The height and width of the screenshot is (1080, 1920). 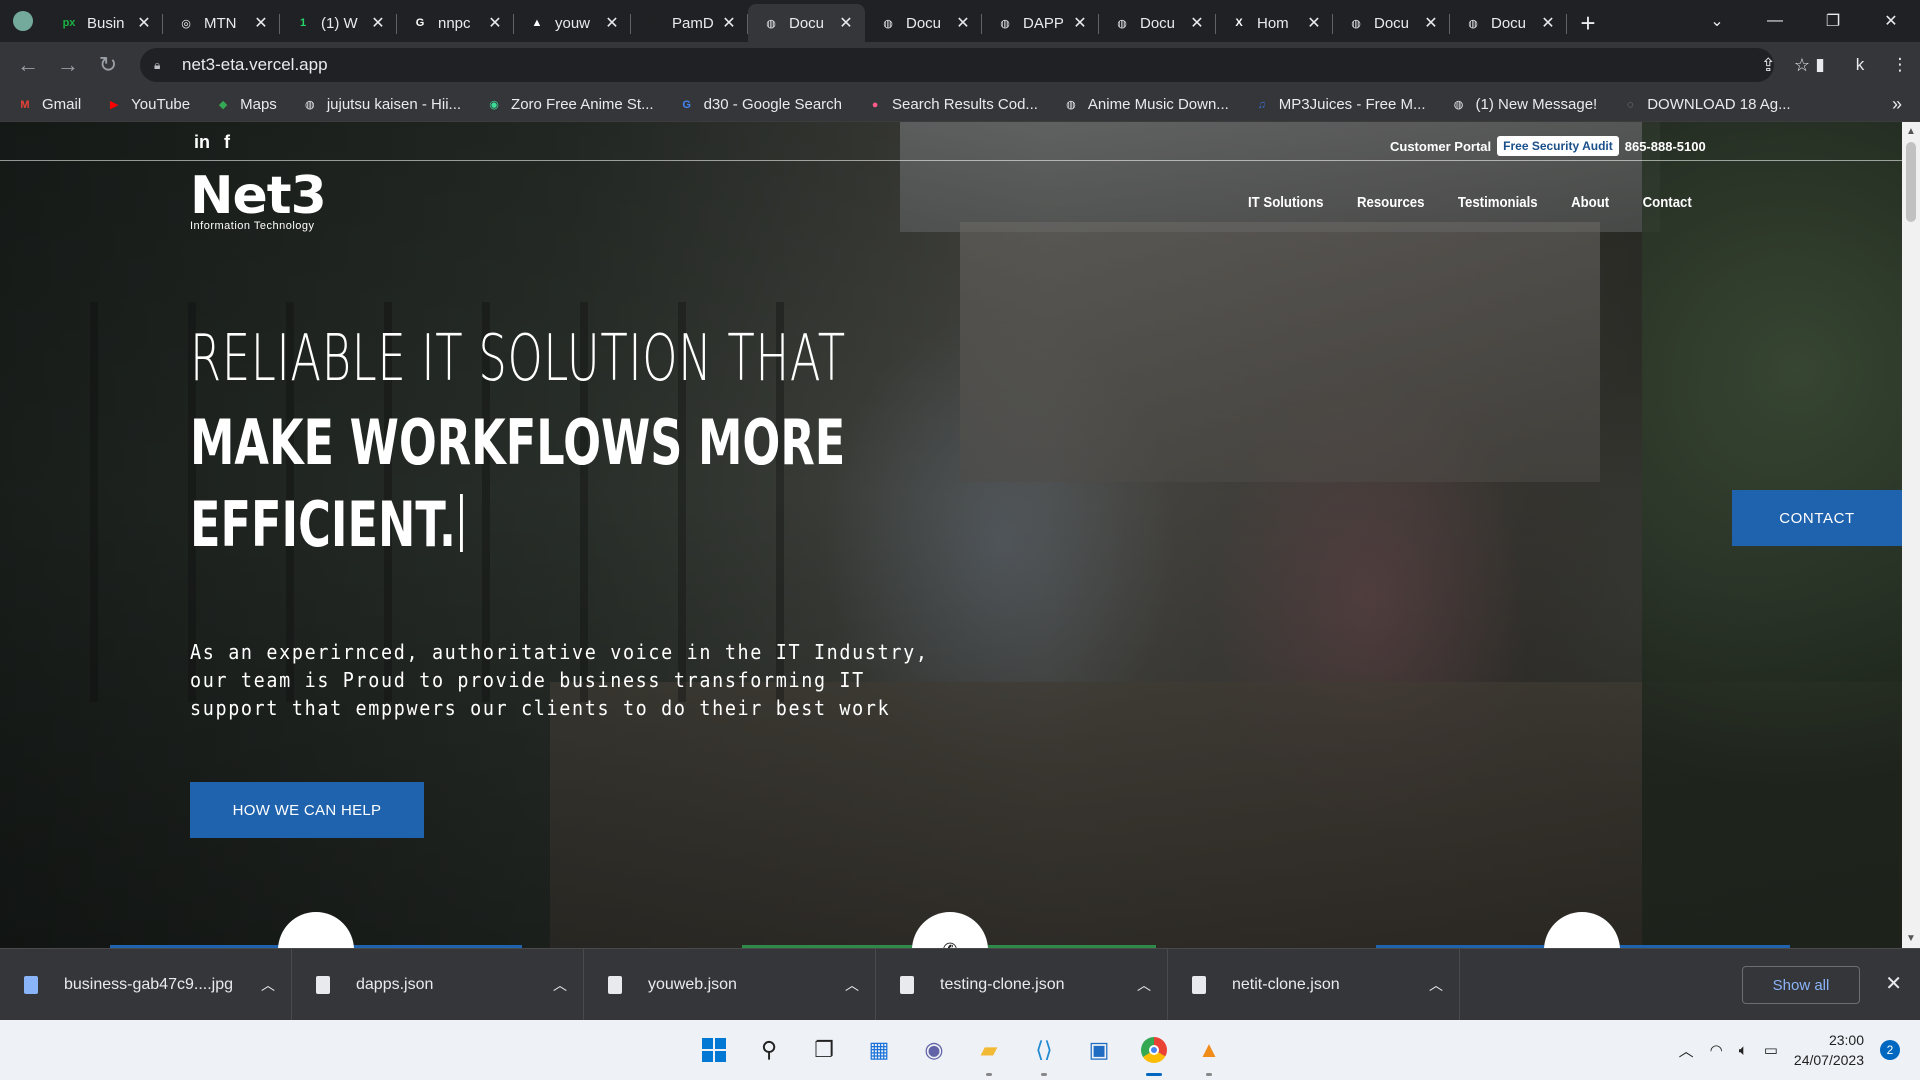 What do you see at coordinates (1833, 21) in the screenshot?
I see `restore-button: ❐` at bounding box center [1833, 21].